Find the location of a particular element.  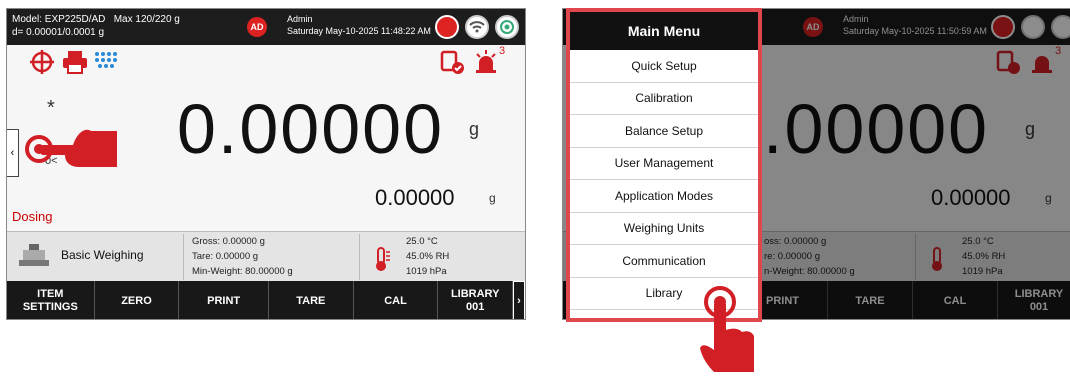

record-icon-glyph is located at coordinates (507, 27).